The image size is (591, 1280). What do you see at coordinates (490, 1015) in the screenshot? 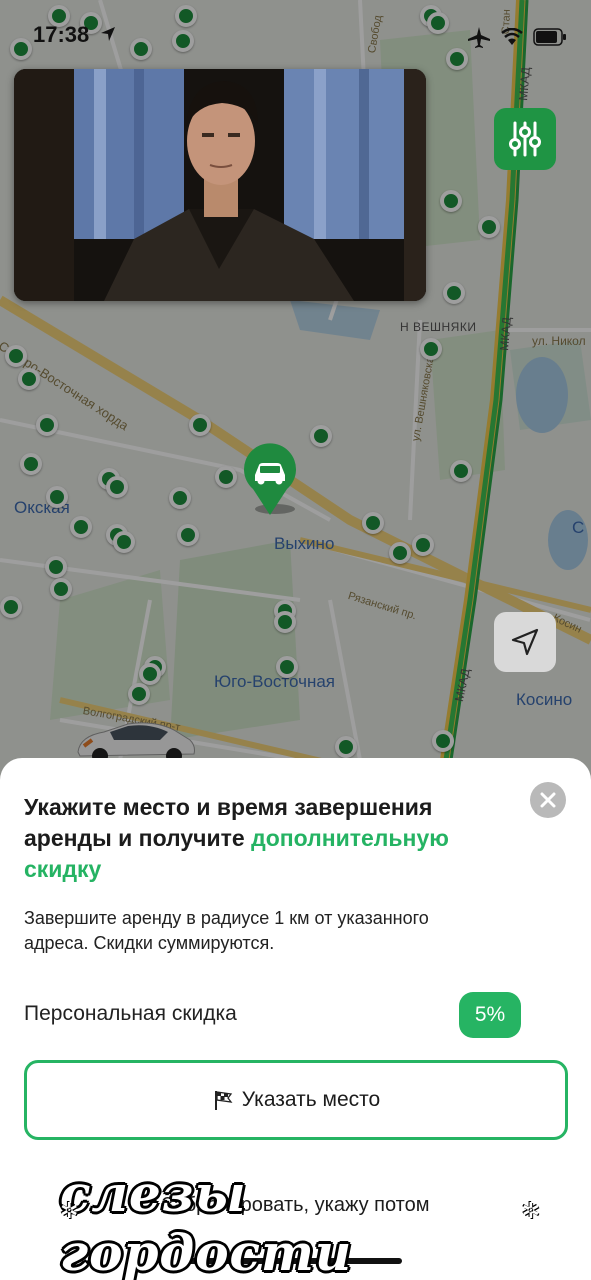
I see `discount-badge: 5%` at bounding box center [490, 1015].